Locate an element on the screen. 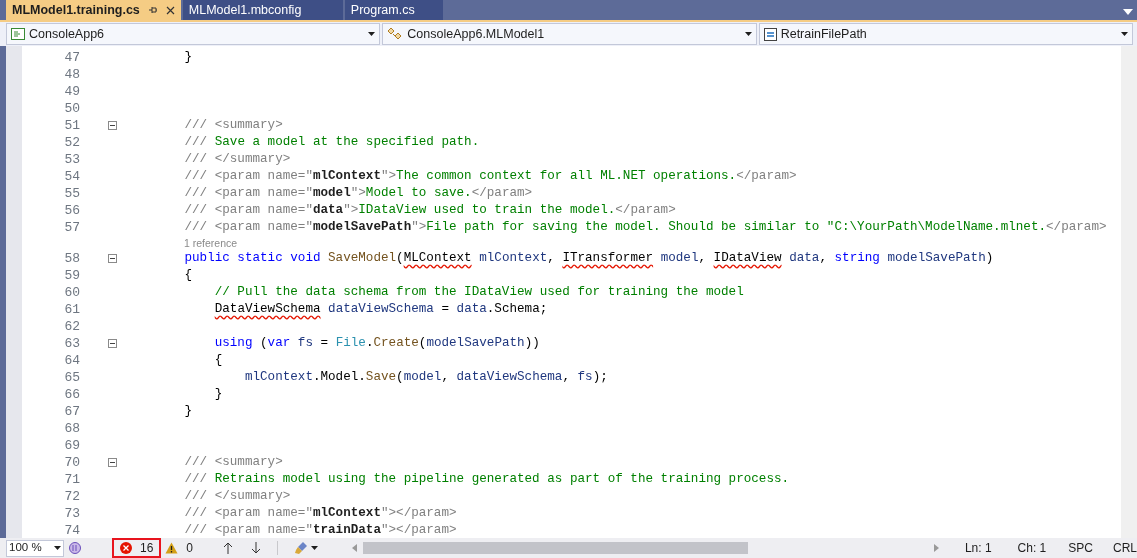  code-line: /// Save a model at the specified path. is located at coordinates (331, 142).